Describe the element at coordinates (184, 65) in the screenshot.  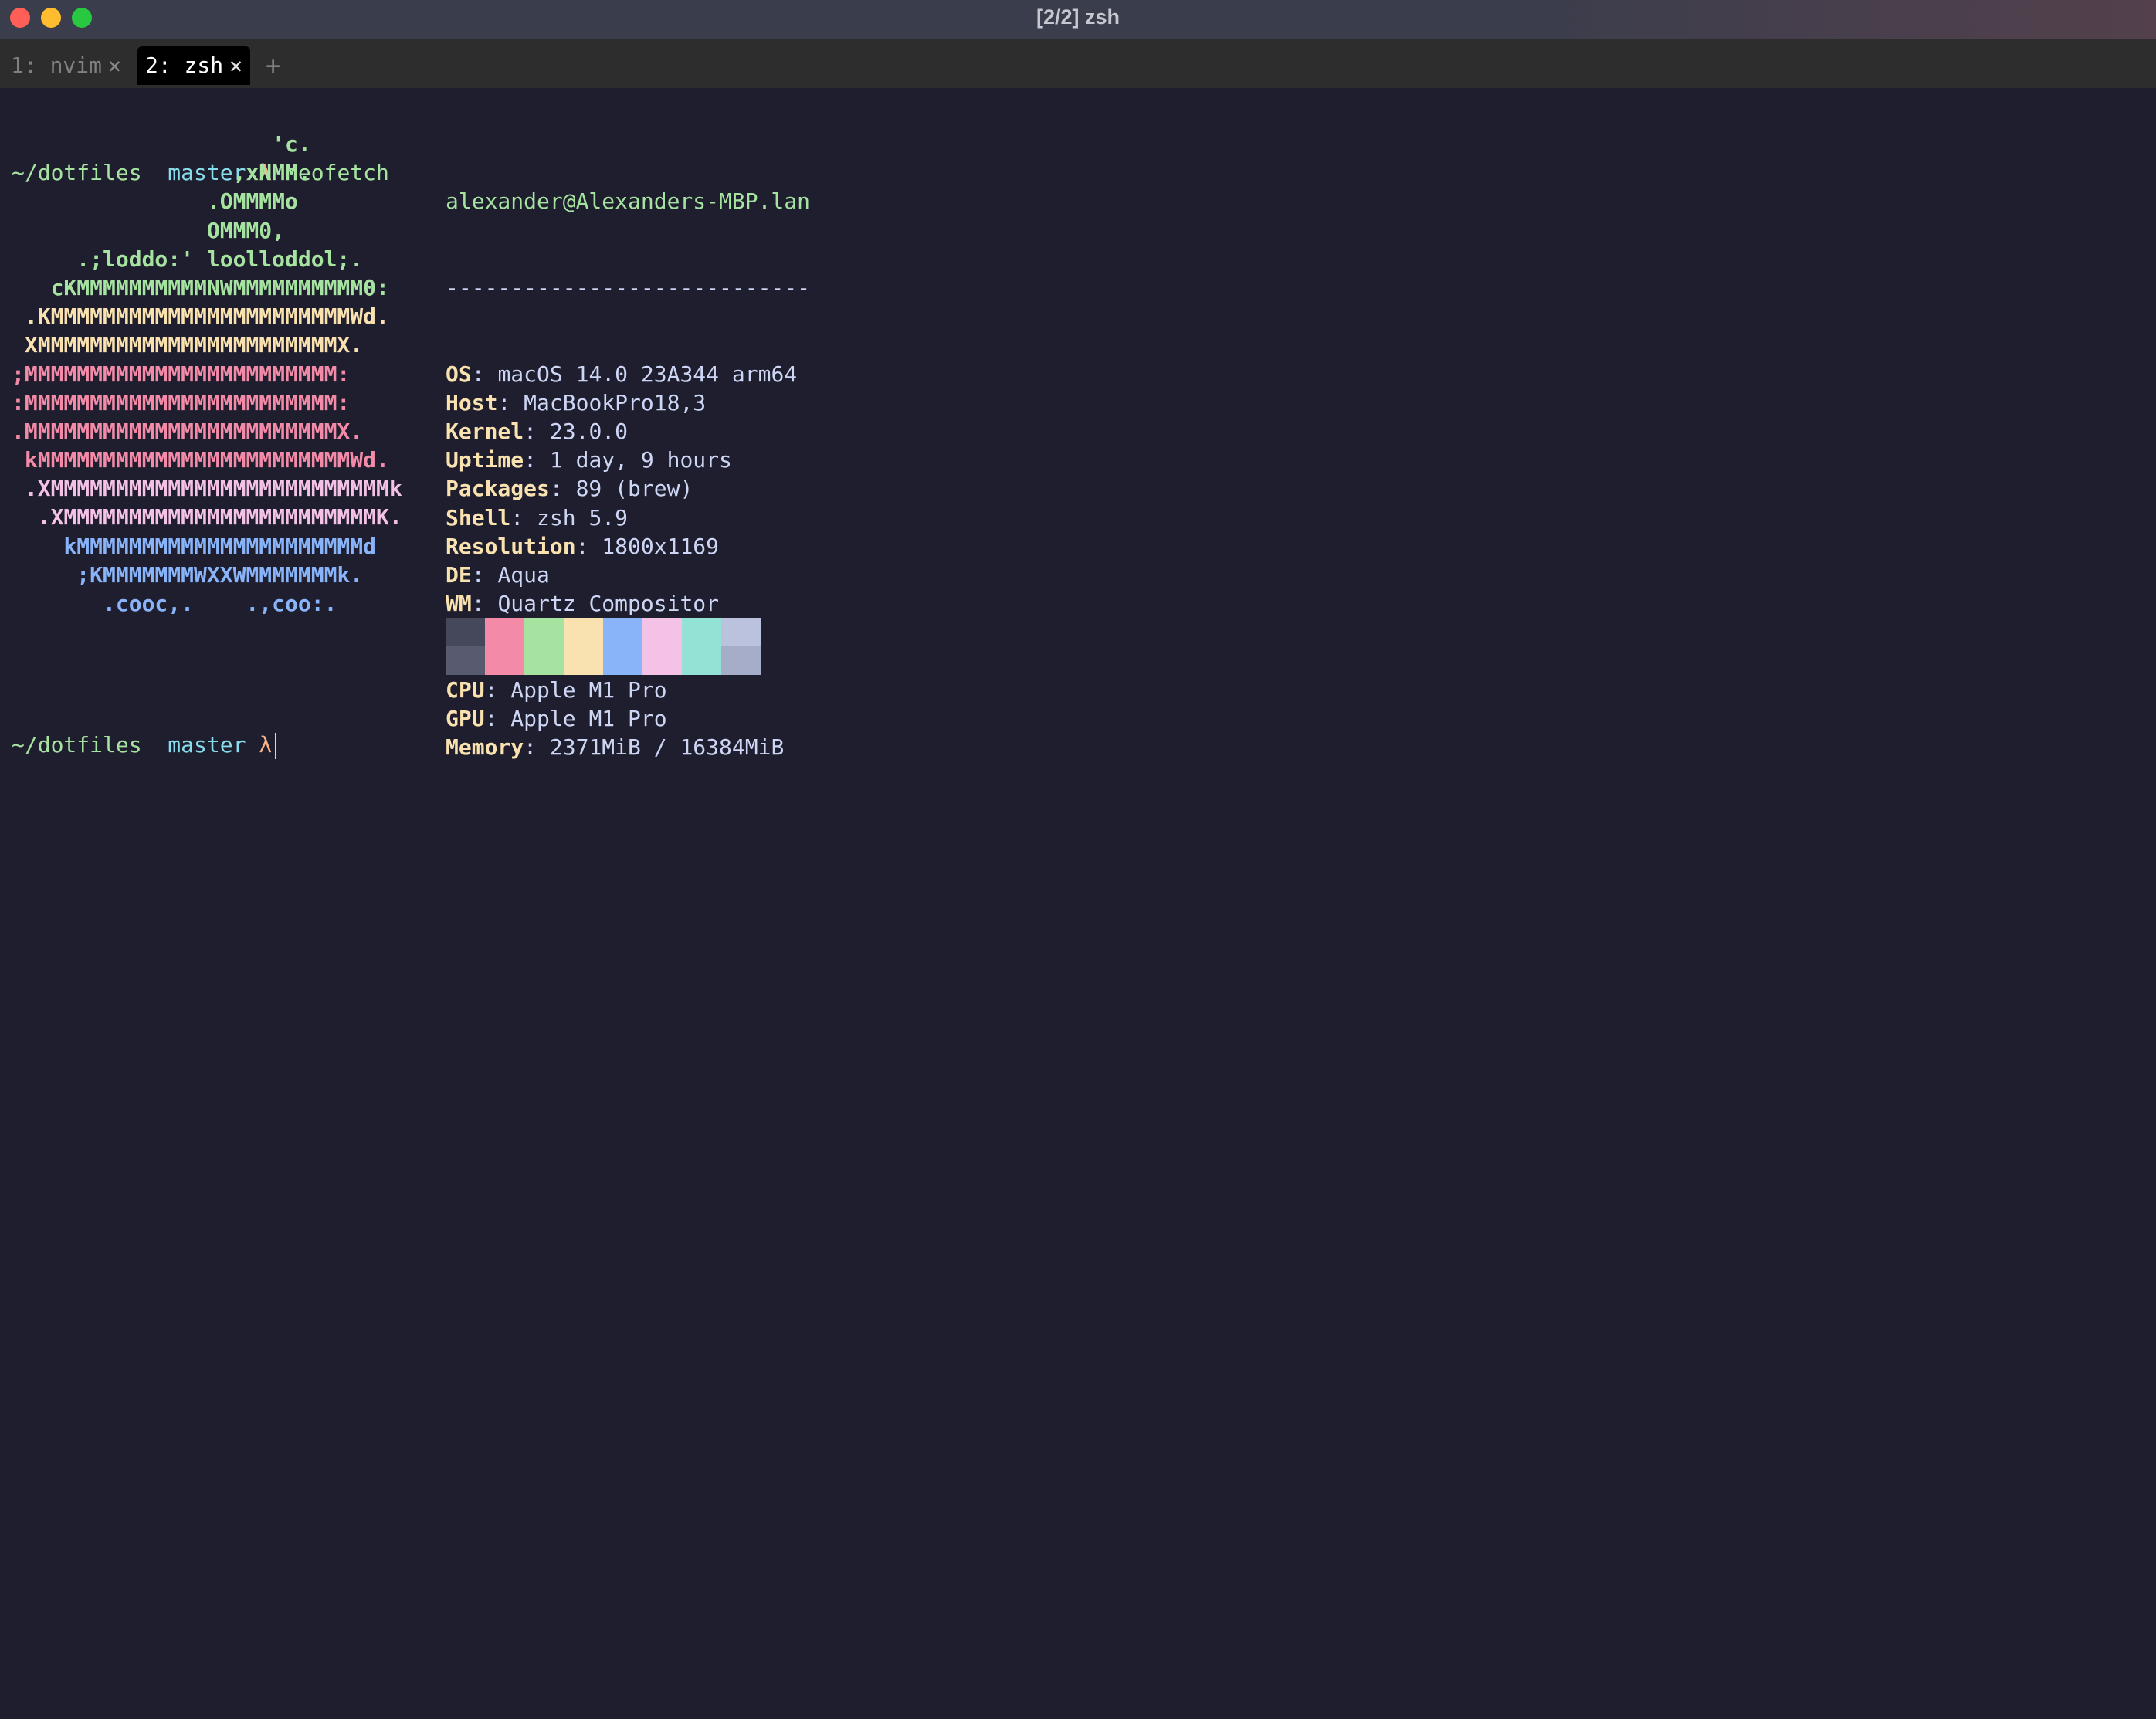
I see `tab-label: 2: zsh` at that location.